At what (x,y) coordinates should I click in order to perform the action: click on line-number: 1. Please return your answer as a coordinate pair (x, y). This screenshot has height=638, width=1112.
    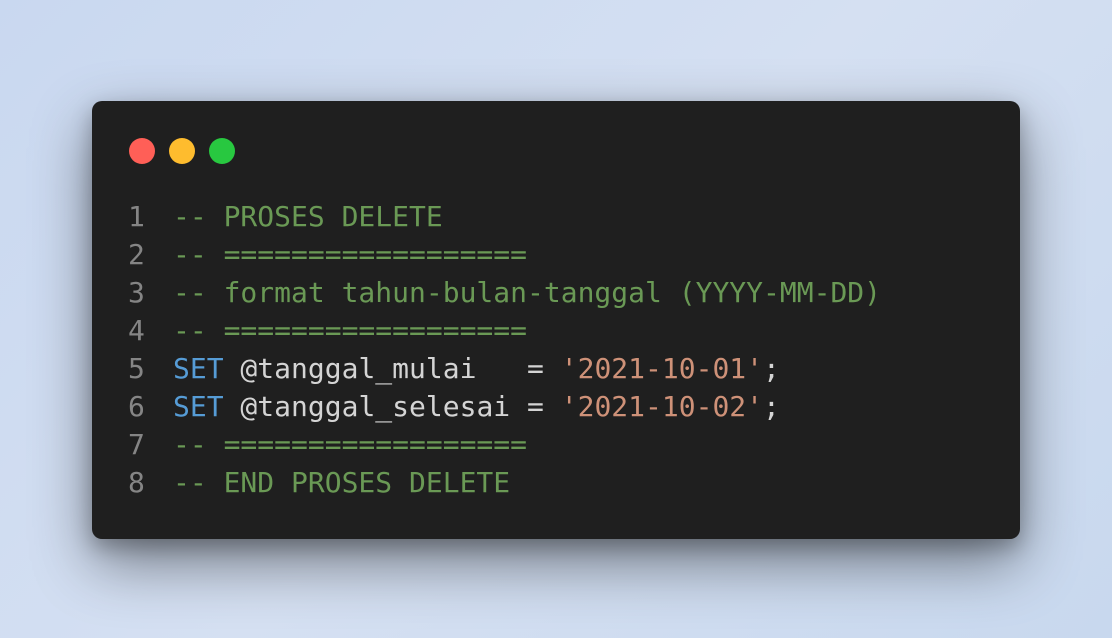
    Looking at the image, I should click on (136, 216).